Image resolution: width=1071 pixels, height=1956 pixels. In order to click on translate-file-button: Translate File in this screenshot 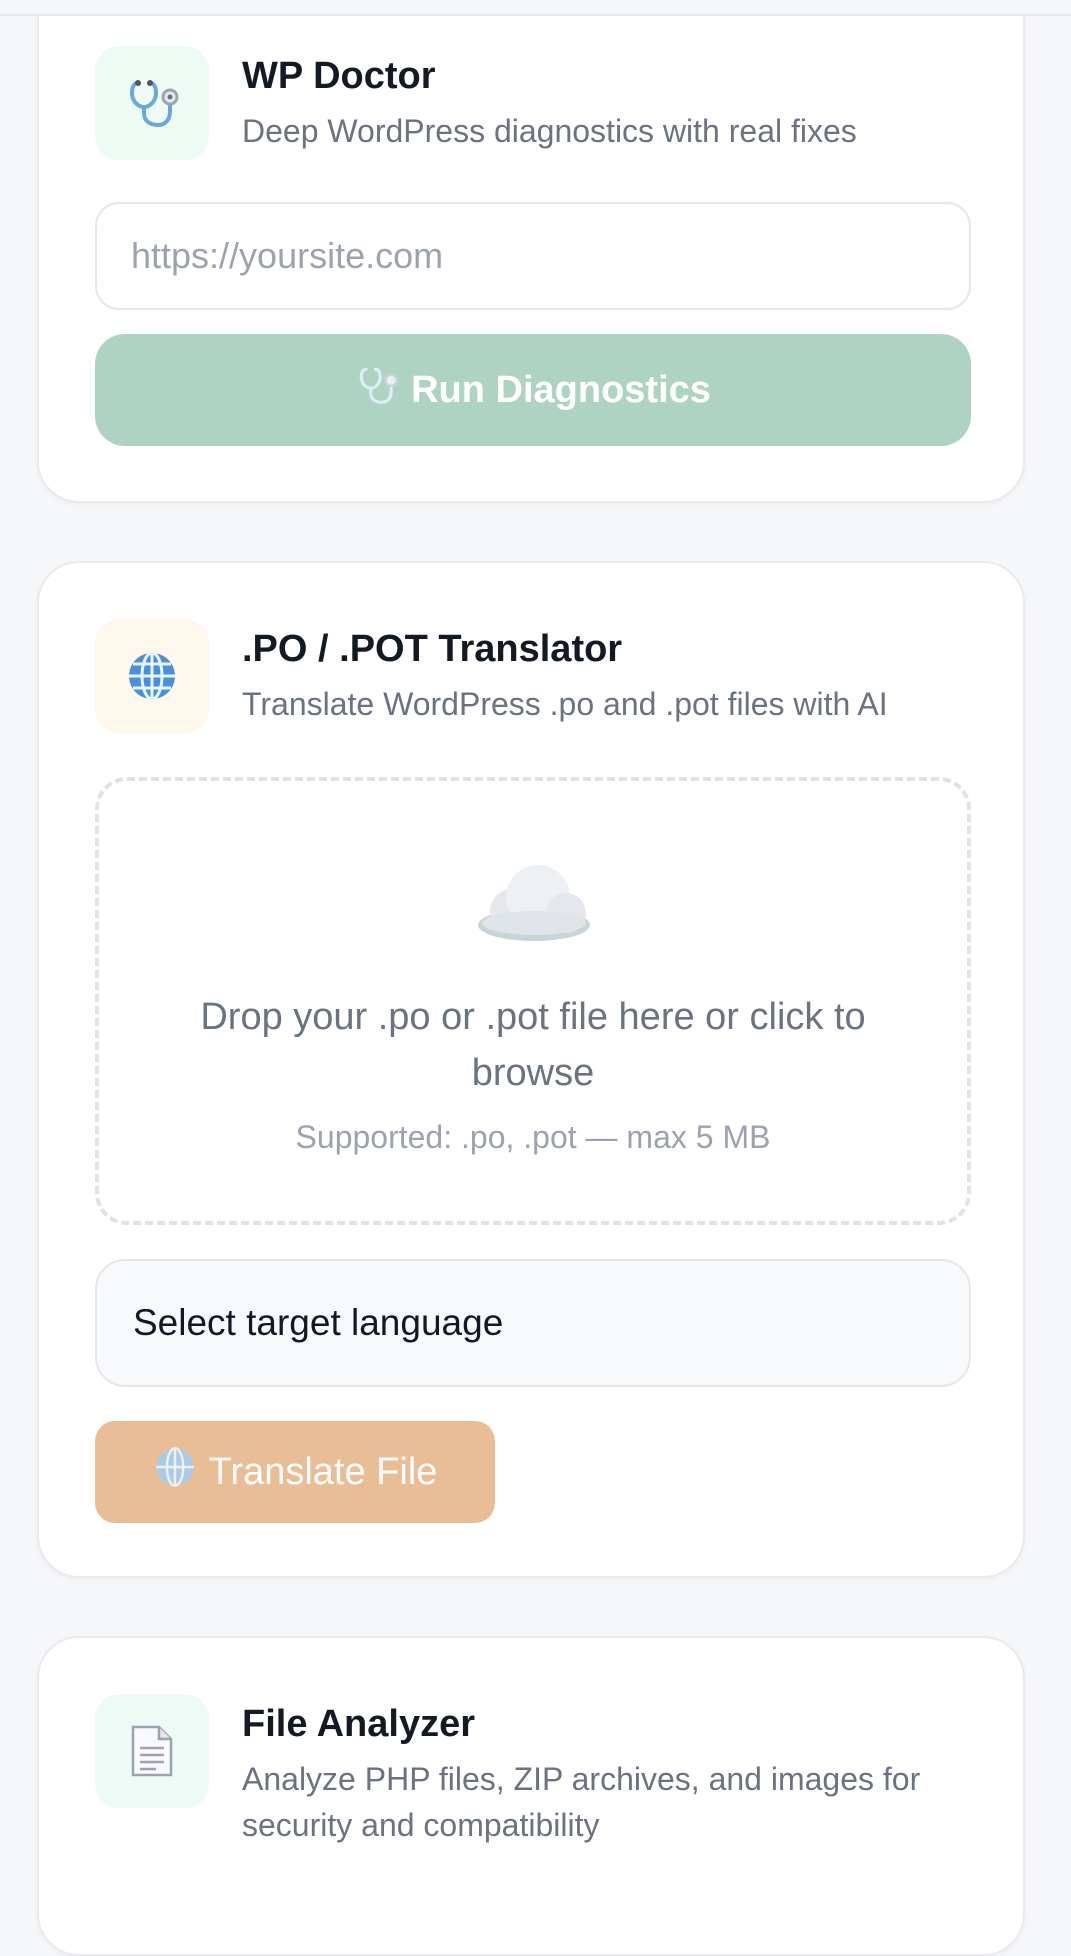, I will do `click(295, 1472)`.